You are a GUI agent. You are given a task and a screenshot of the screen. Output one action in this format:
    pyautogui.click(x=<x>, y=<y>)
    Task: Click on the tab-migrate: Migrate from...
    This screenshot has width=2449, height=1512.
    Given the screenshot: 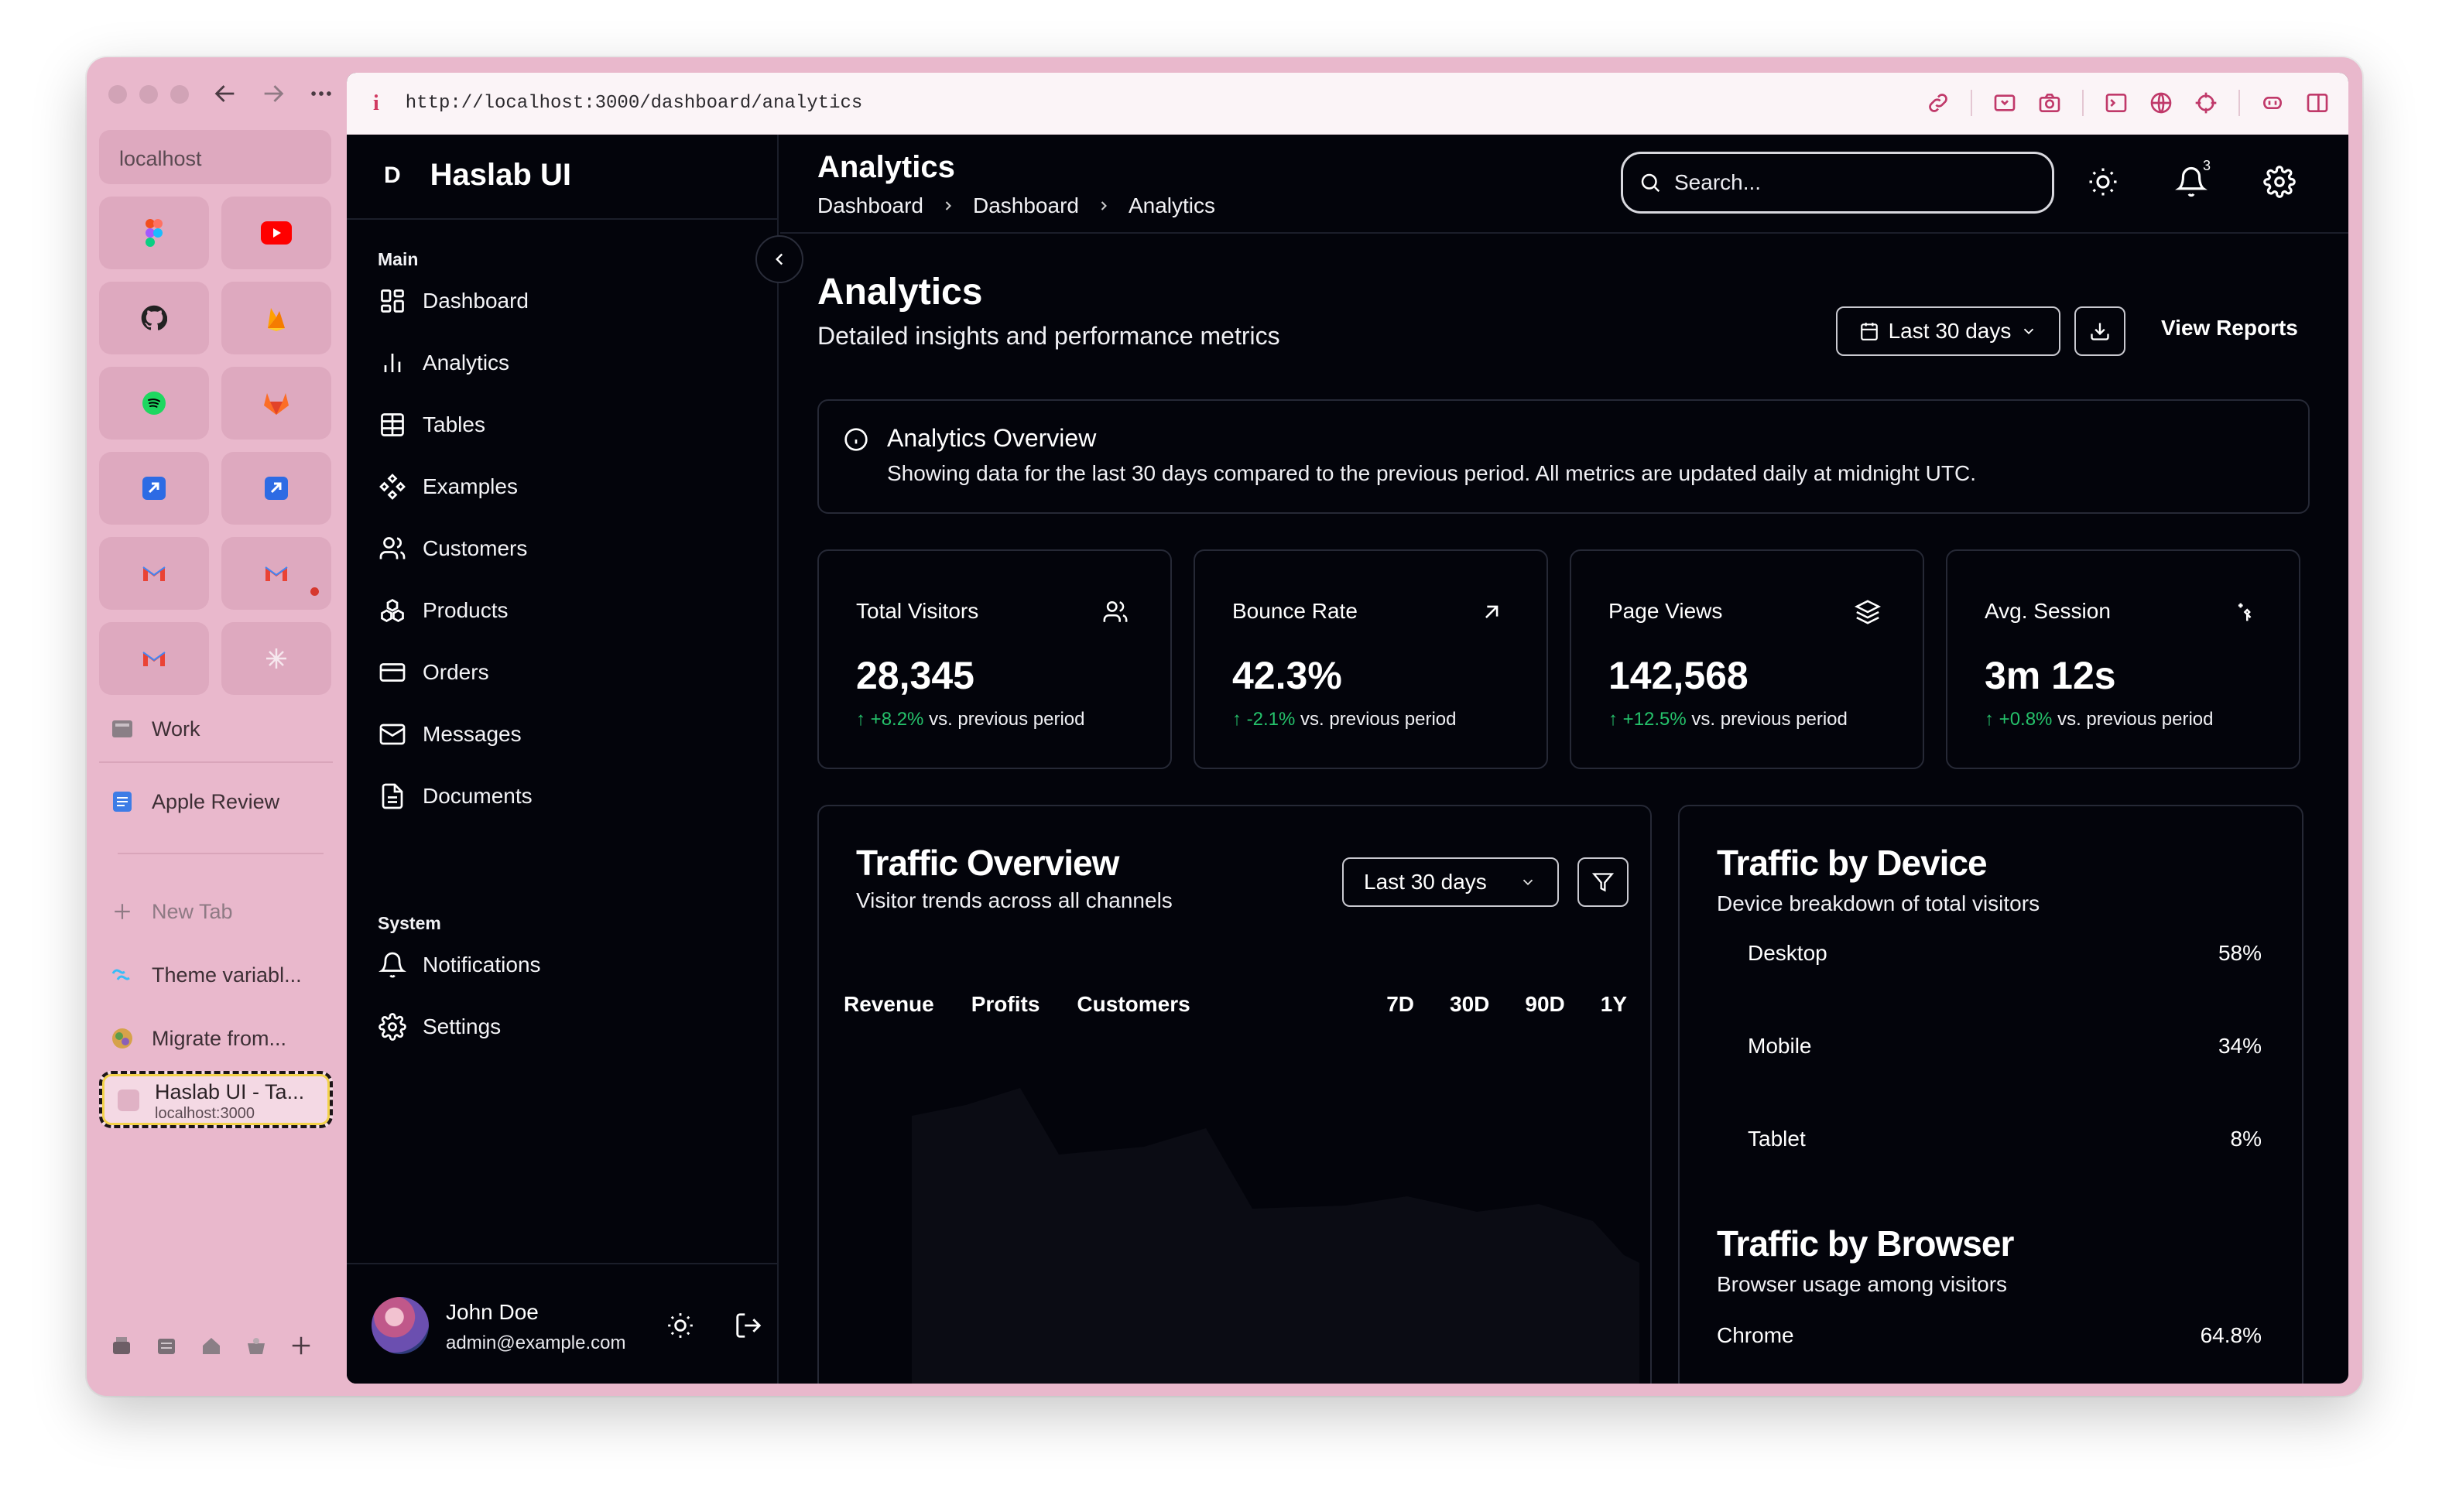 What is the action you would take?
    pyautogui.click(x=222, y=1038)
    